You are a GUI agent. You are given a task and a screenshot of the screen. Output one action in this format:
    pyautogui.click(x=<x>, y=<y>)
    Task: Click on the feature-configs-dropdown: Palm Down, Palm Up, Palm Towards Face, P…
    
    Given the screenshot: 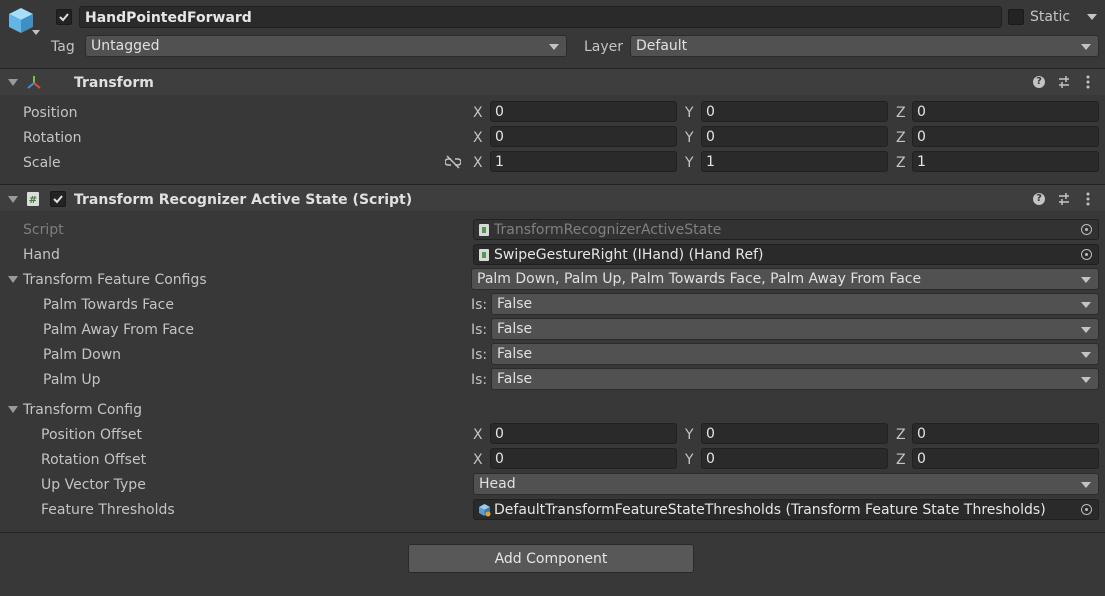 What is the action you would take?
    pyautogui.click(x=785, y=279)
    